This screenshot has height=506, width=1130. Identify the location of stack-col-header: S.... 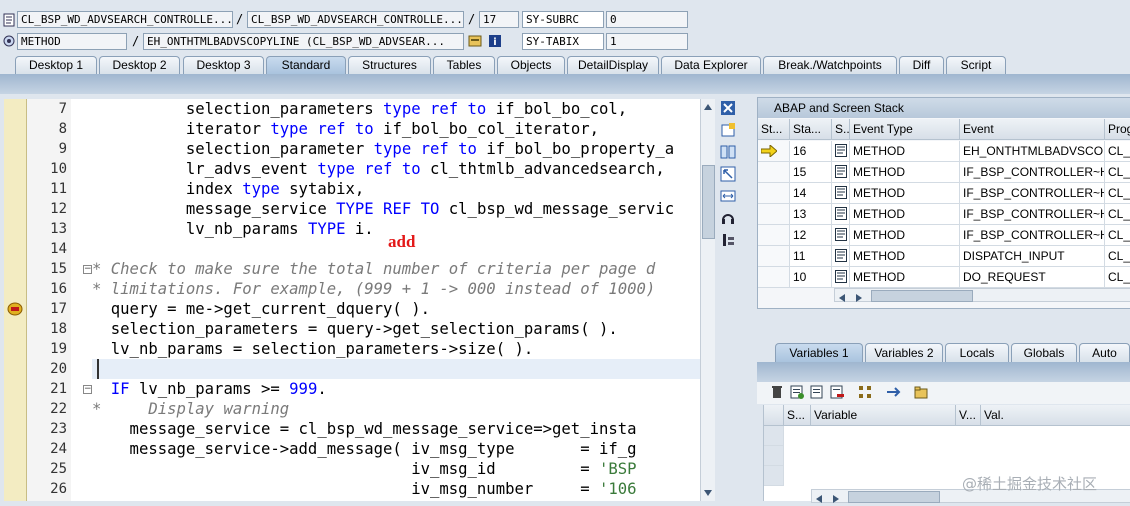
(841, 129).